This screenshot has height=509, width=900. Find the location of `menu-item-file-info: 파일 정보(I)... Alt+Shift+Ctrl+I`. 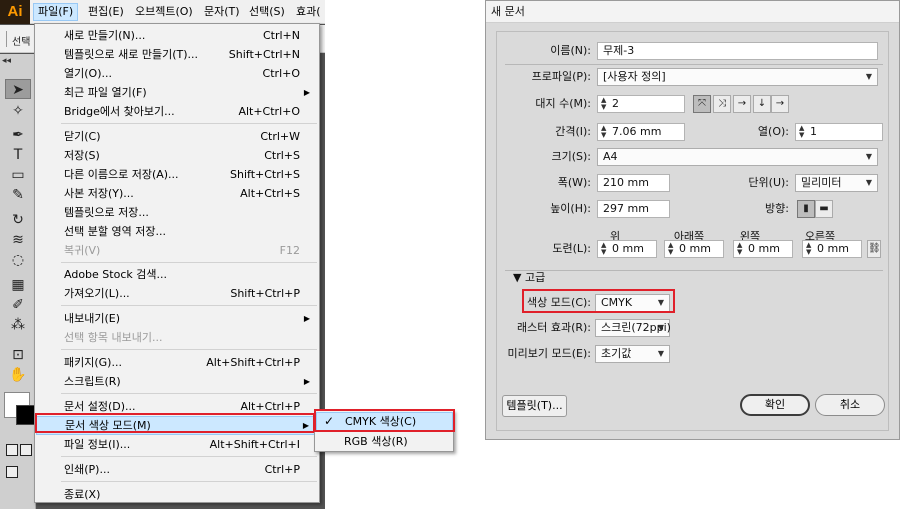

menu-item-file-info: 파일 정보(I)... Alt+Shift+Ctrl+I is located at coordinates (177, 444).